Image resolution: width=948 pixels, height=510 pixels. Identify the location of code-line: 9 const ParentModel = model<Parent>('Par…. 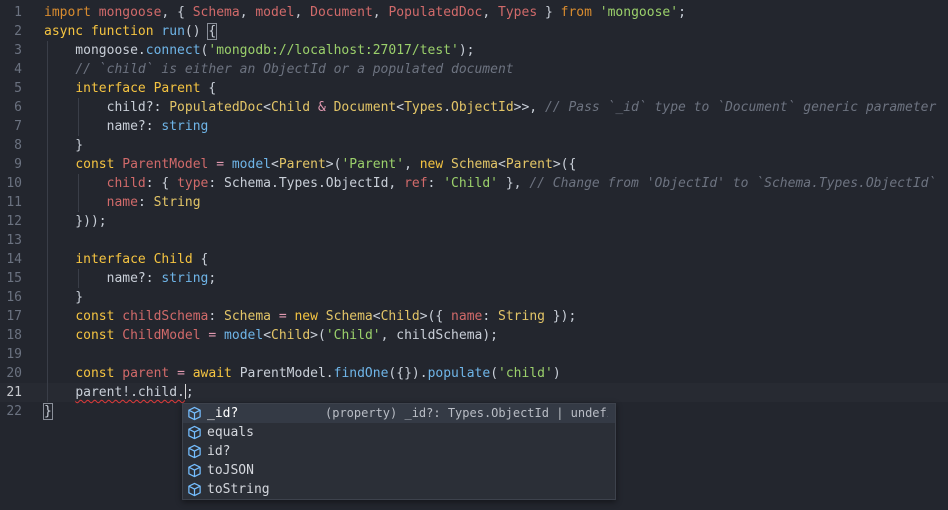
(474, 164).